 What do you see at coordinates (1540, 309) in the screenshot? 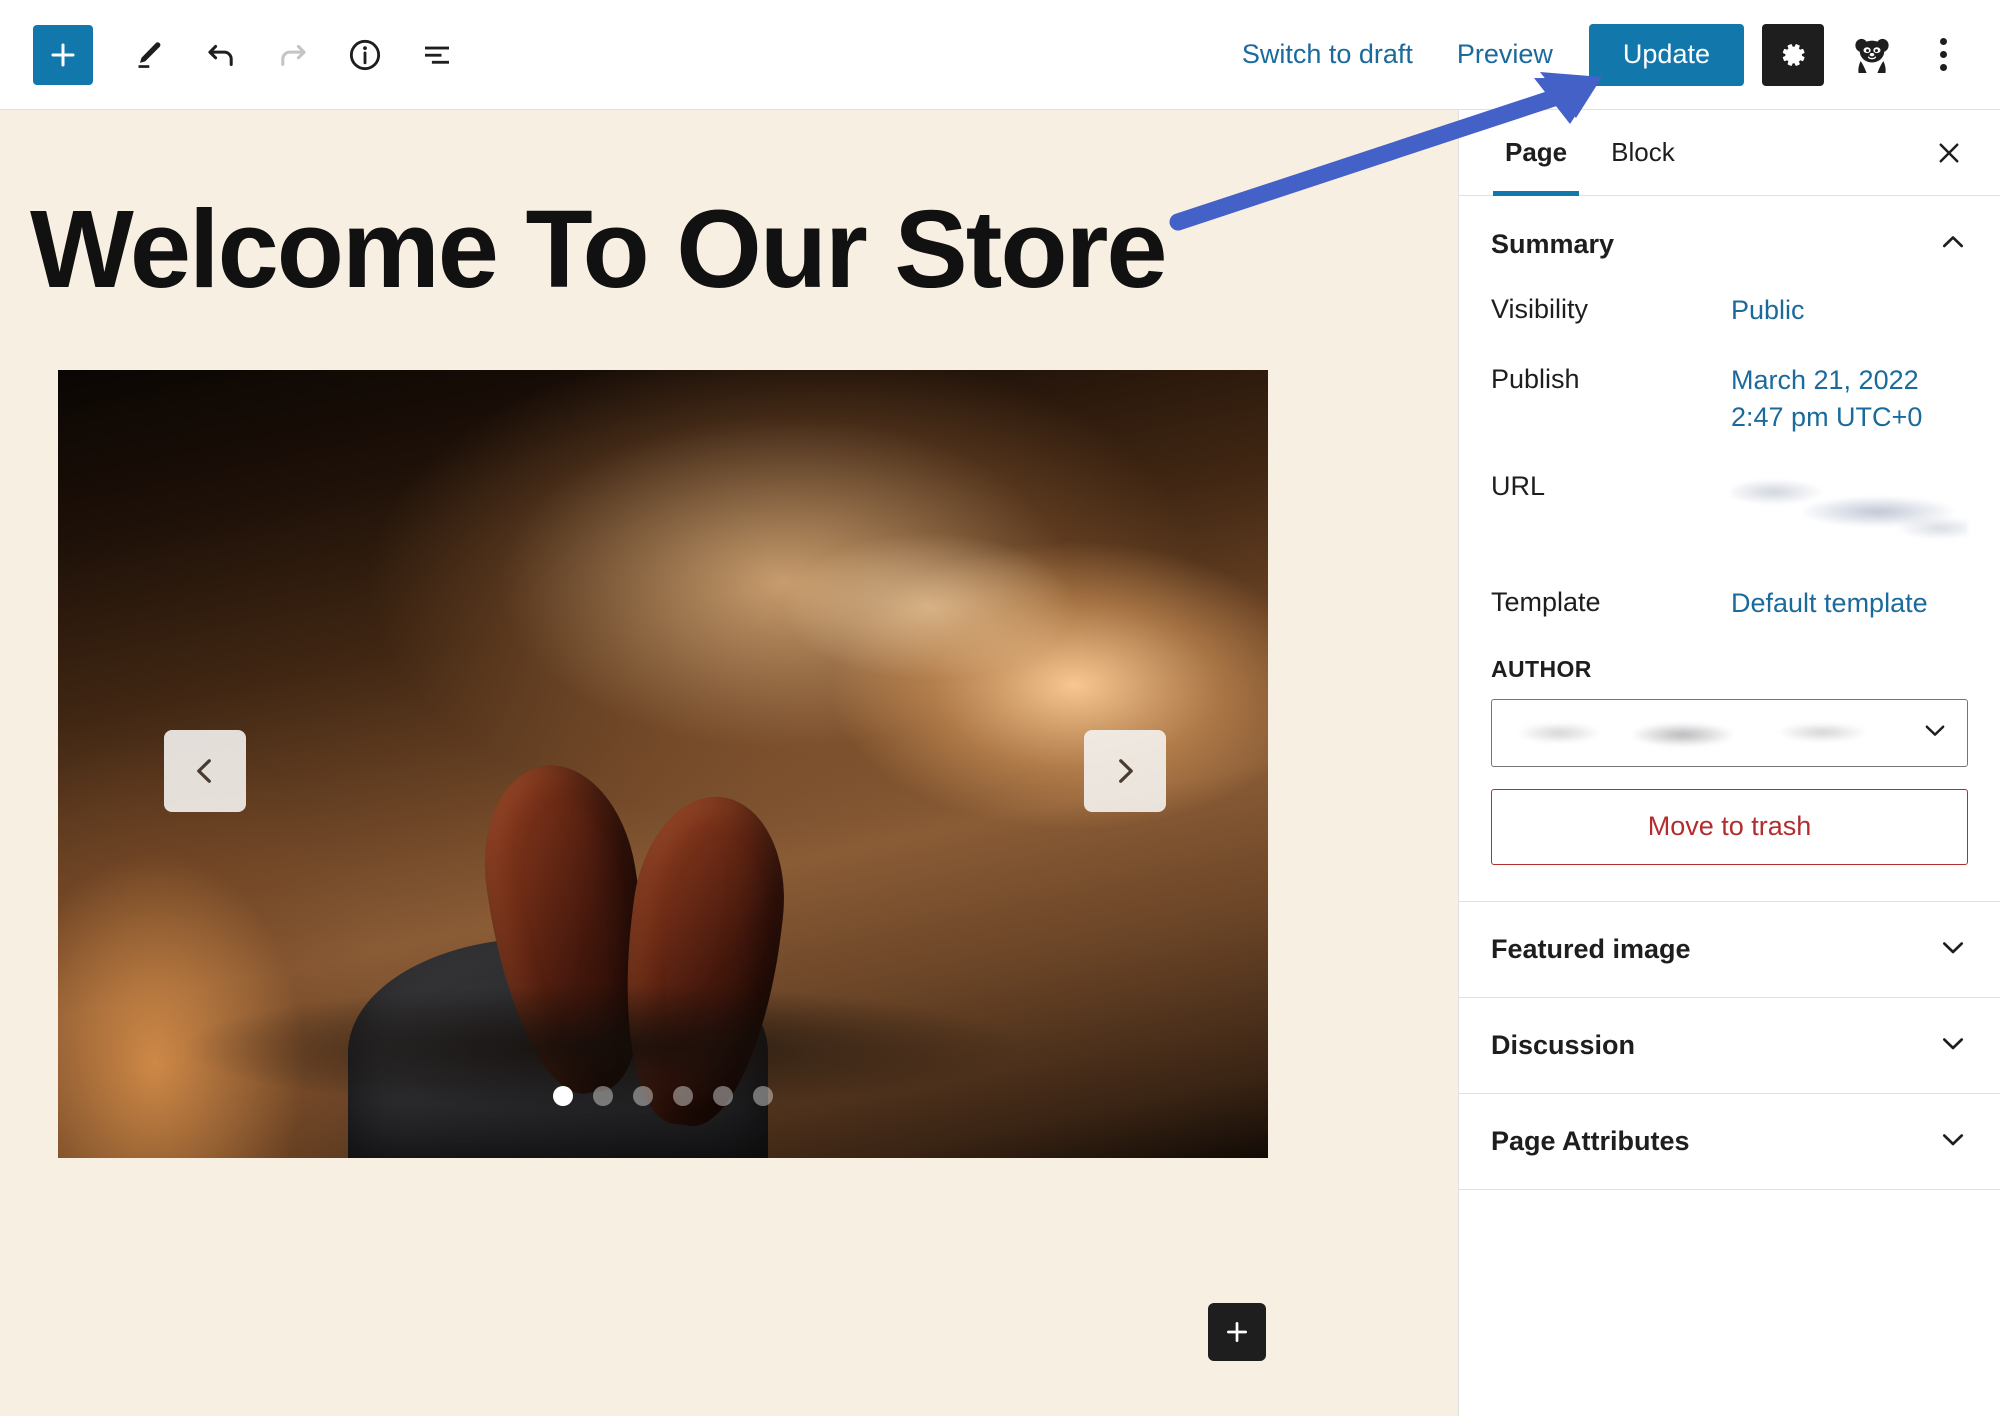
I see `visibility-label: Visibility` at bounding box center [1540, 309].